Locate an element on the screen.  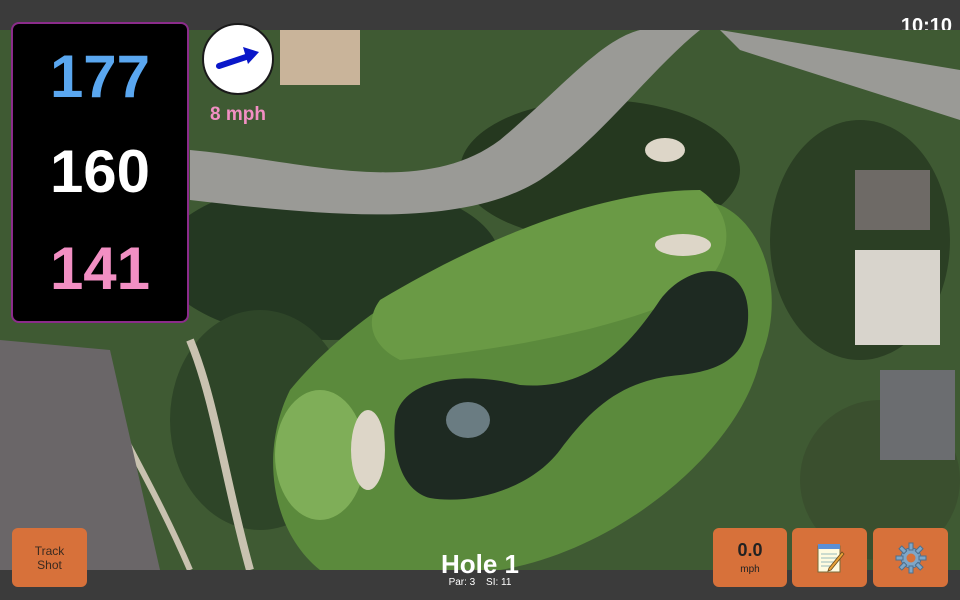
notes-button is located at coordinates (829, 557).